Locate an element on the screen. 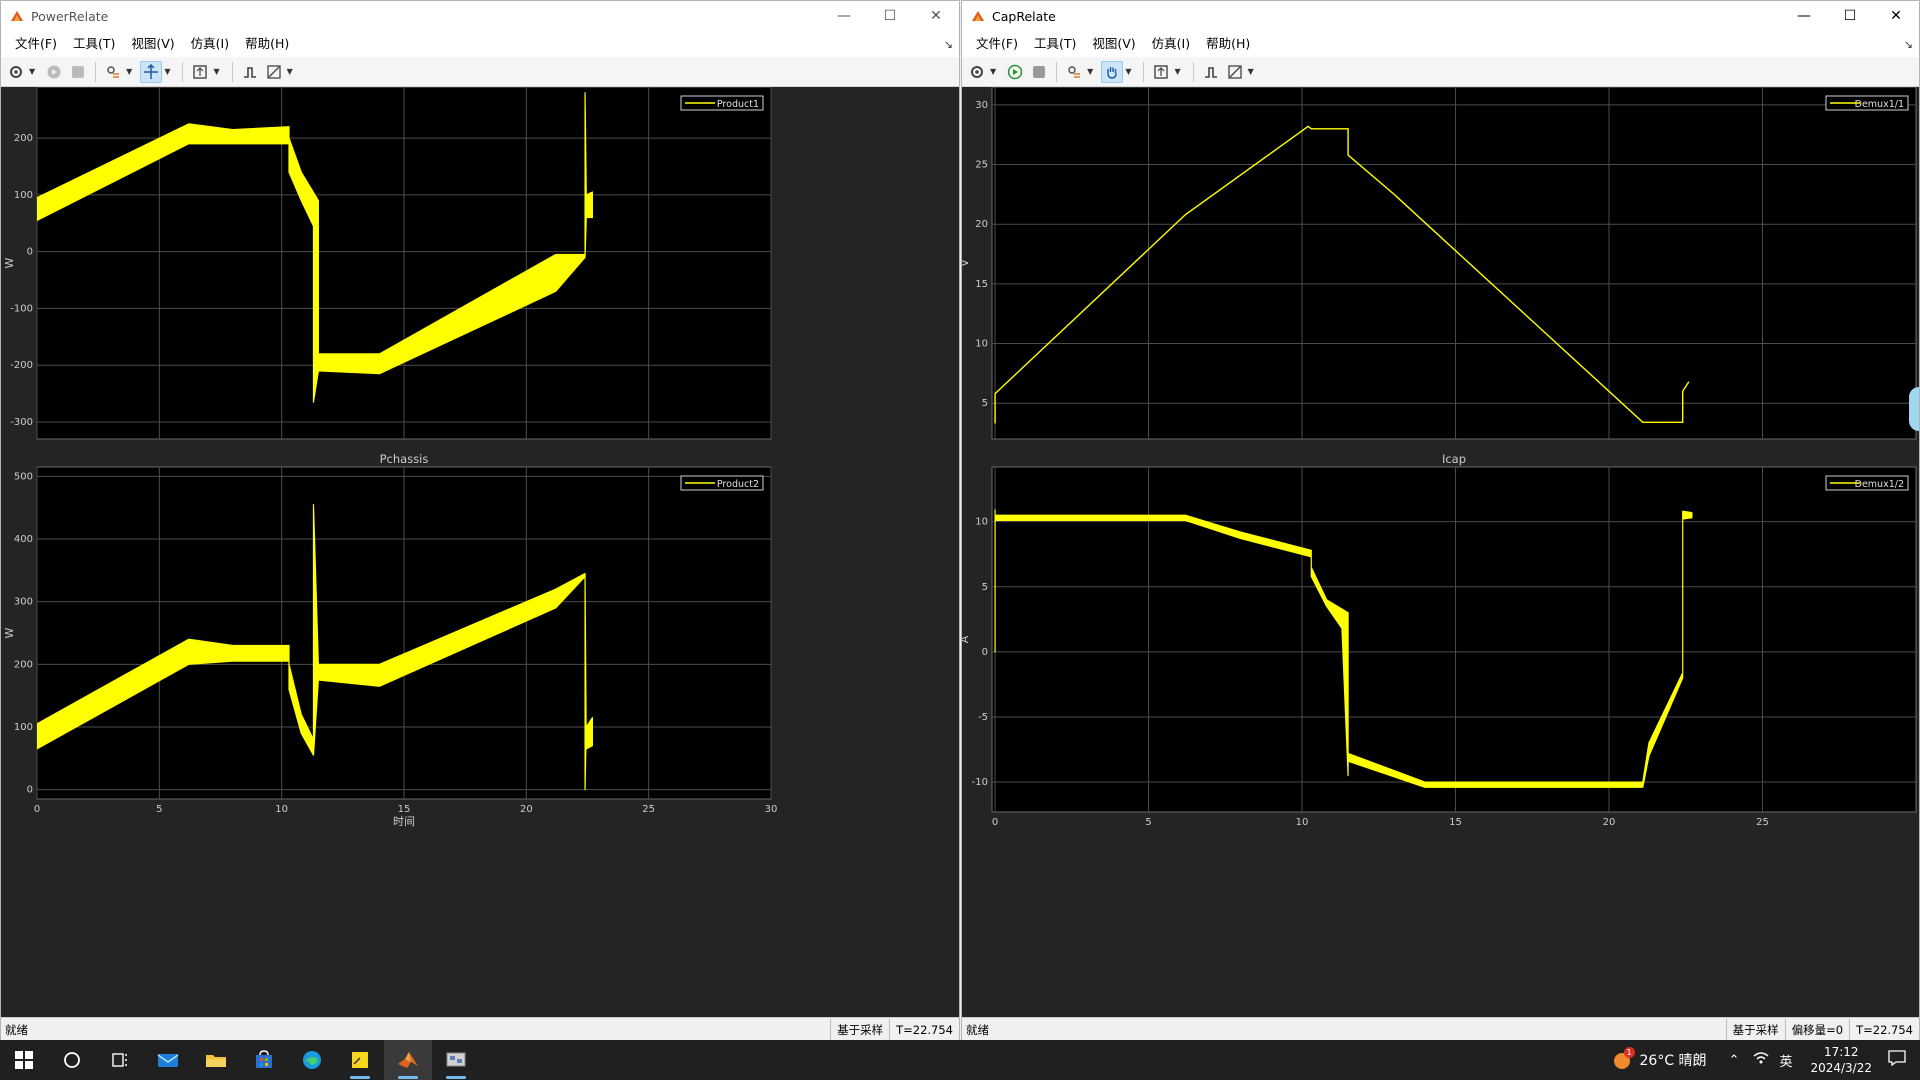  matlab-scope-icon is located at coordinates (17, 16).